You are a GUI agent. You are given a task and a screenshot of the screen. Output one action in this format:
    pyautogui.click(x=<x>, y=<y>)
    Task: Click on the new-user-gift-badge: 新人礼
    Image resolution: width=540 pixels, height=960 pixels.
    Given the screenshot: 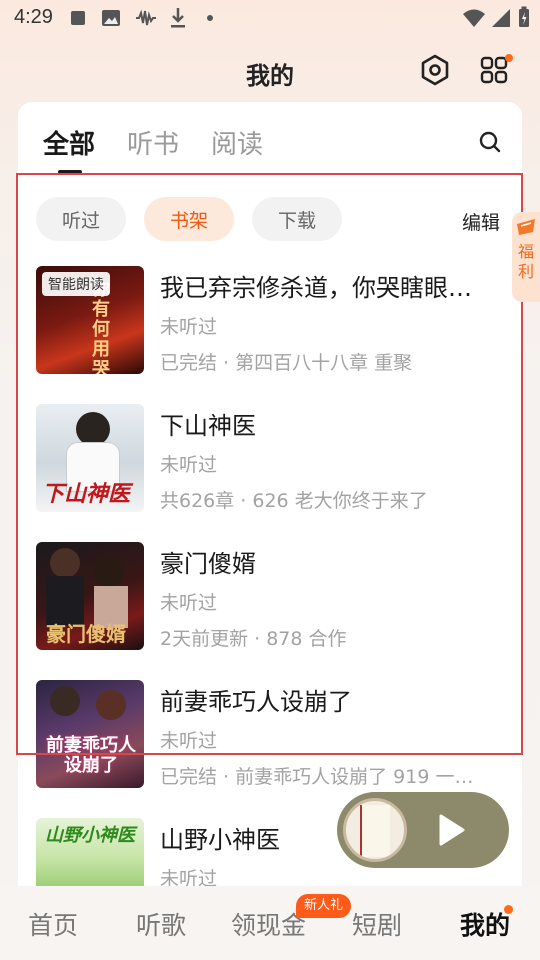 What is the action you would take?
    pyautogui.click(x=324, y=906)
    